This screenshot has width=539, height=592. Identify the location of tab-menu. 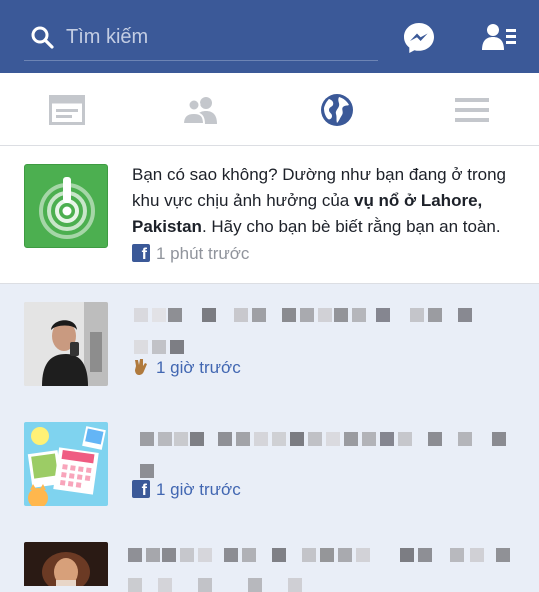
(472, 109).